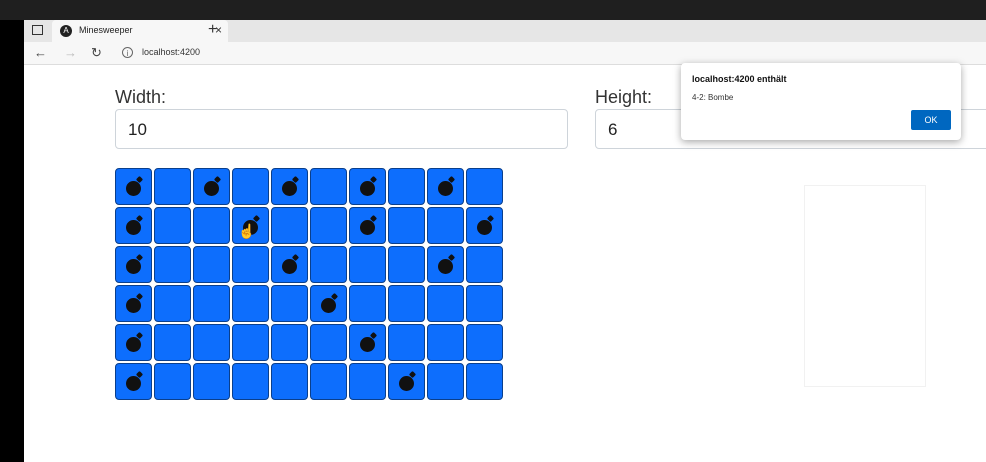 Image resolution: width=986 pixels, height=462 pixels. What do you see at coordinates (505, 31) in the screenshot?
I see `tab-bar: A Minesweeper × +` at bounding box center [505, 31].